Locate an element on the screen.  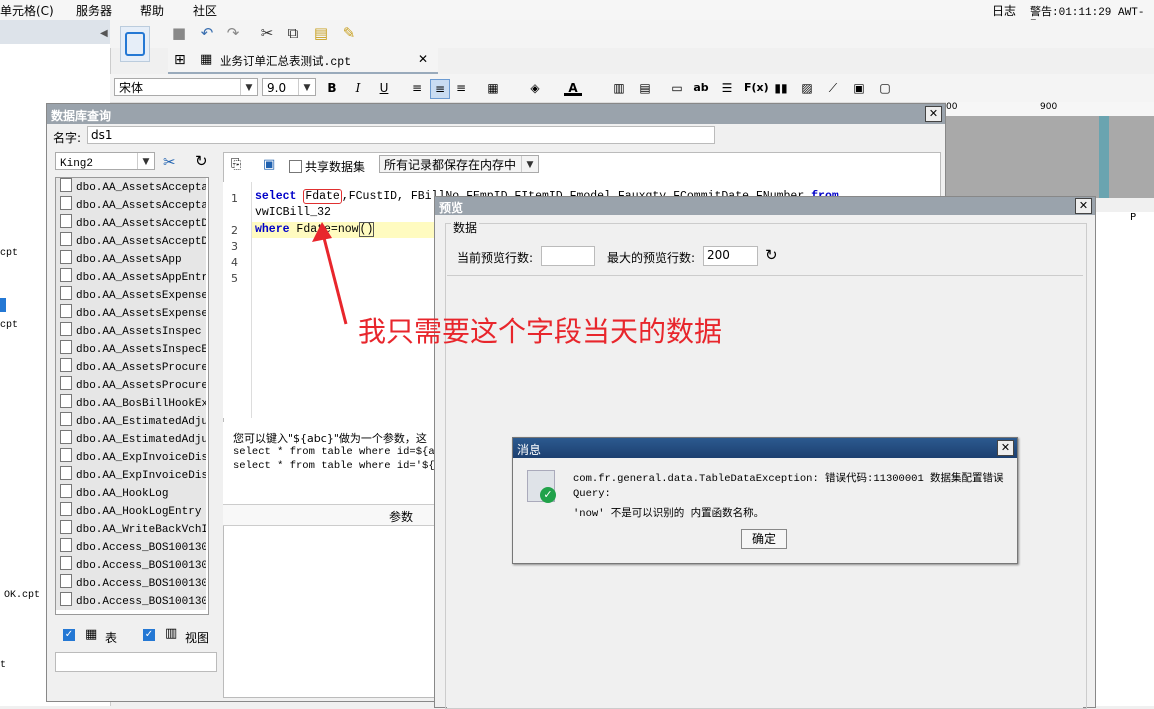
query-param-icon: ▣ is located at coordinates (269, 164).